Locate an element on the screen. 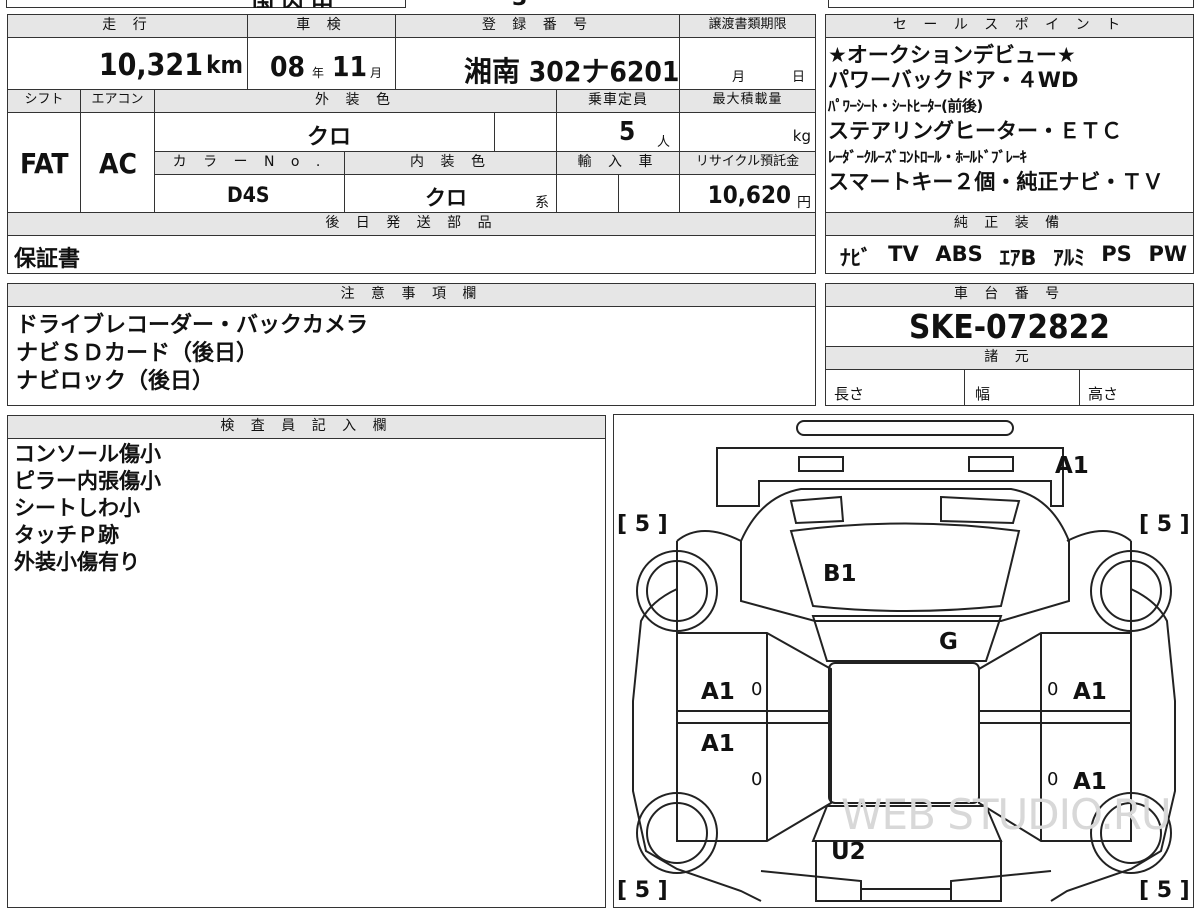 This screenshot has width=1200, height=908. windshield-frame is located at coordinates (905, 555).